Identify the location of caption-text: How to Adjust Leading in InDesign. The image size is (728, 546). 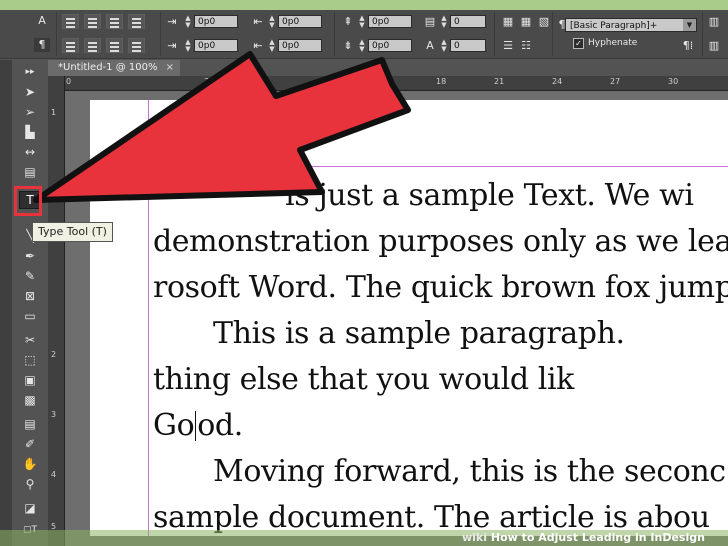
(597, 537).